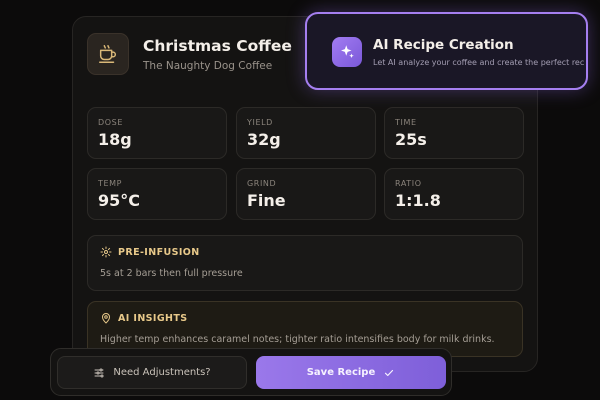 This screenshot has width=600, height=400. I want to click on stat-value: 25s, so click(411, 139).